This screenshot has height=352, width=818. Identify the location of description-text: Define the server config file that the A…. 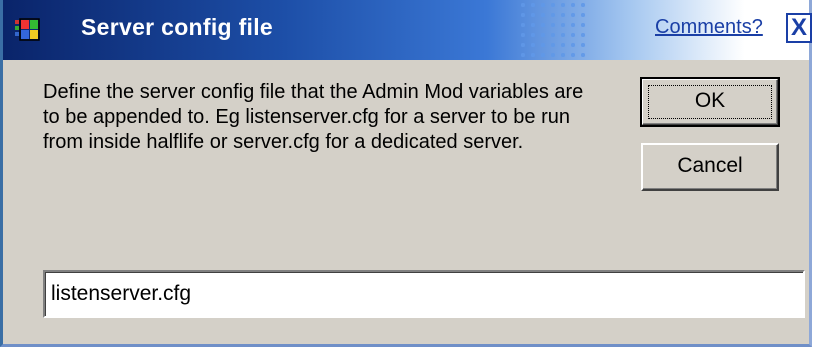
(313, 117).